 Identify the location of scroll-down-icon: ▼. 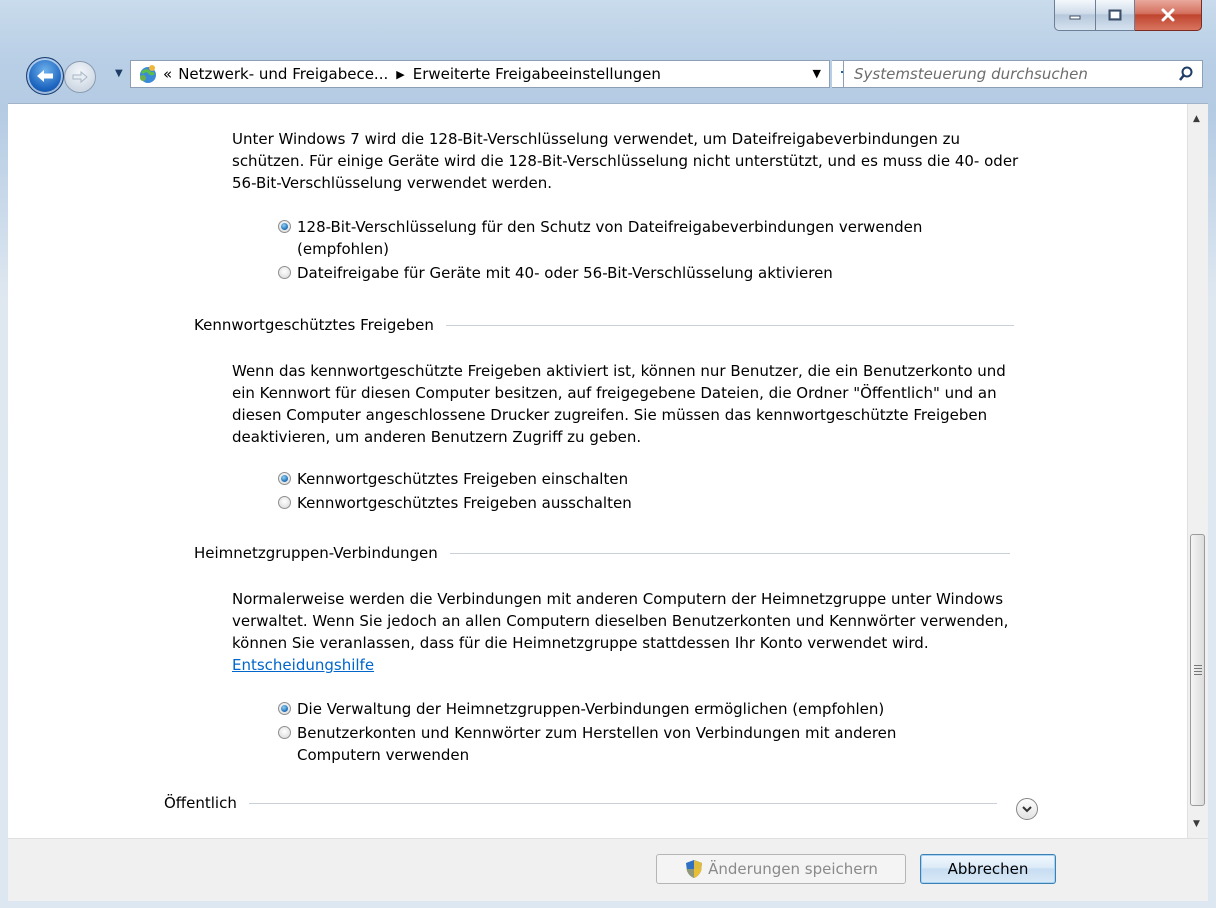
(1196, 824).